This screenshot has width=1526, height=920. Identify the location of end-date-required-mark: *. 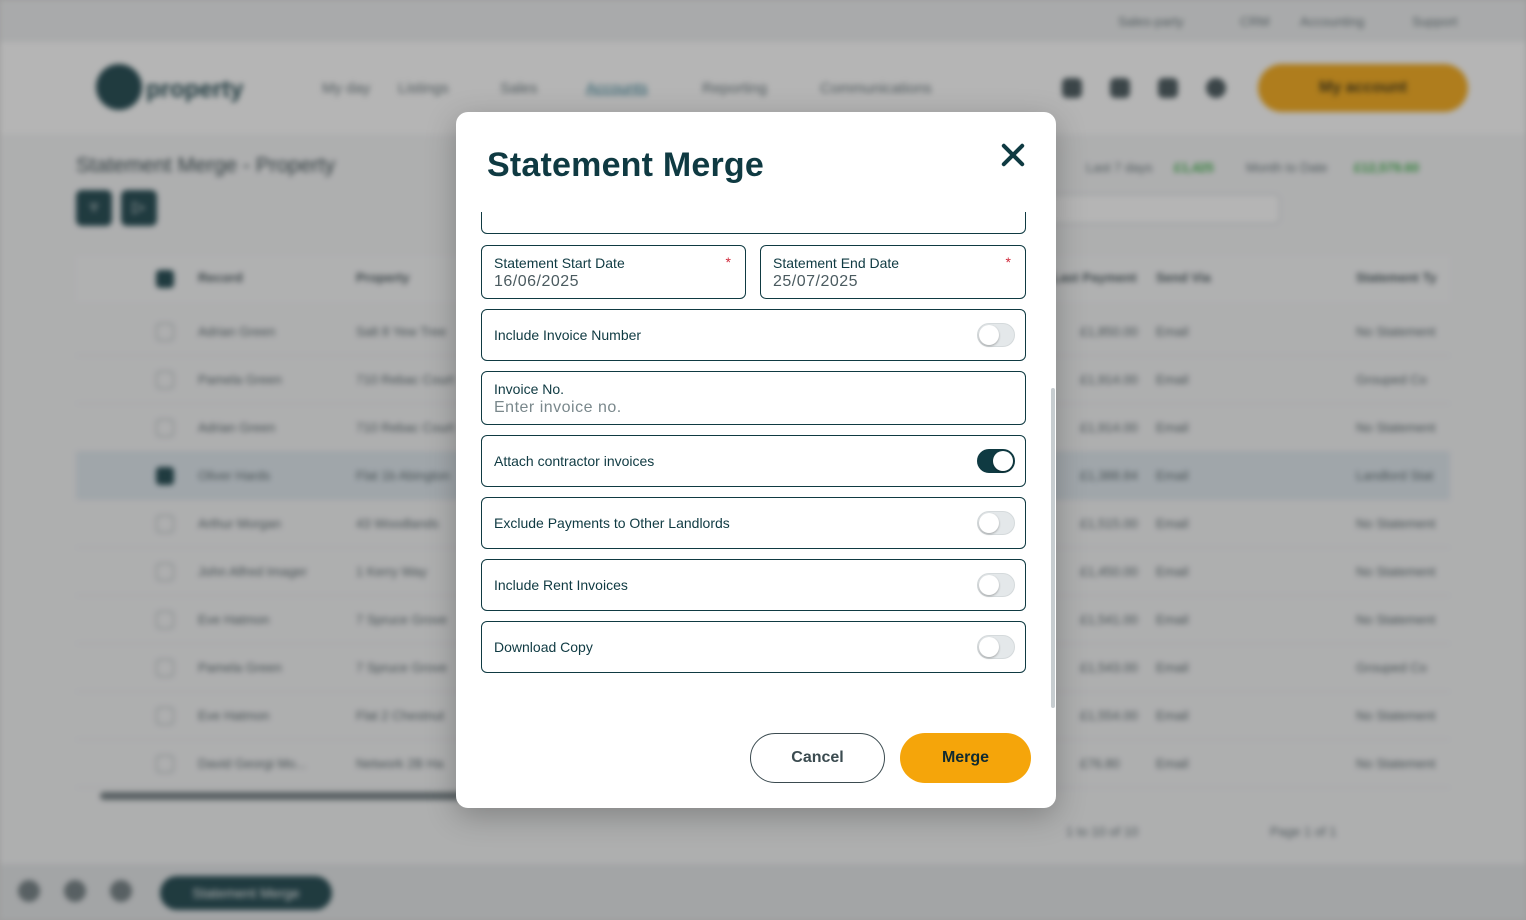
(1008, 262).